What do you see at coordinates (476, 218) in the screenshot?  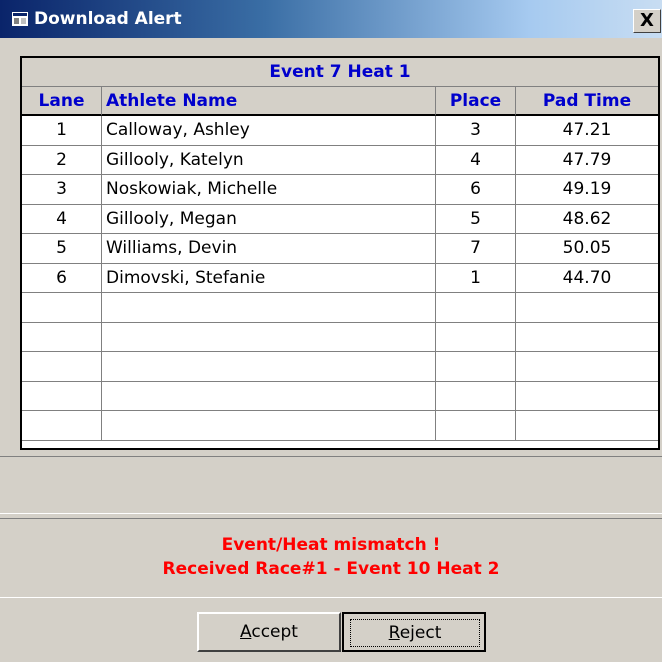 I see `place-cell: 5` at bounding box center [476, 218].